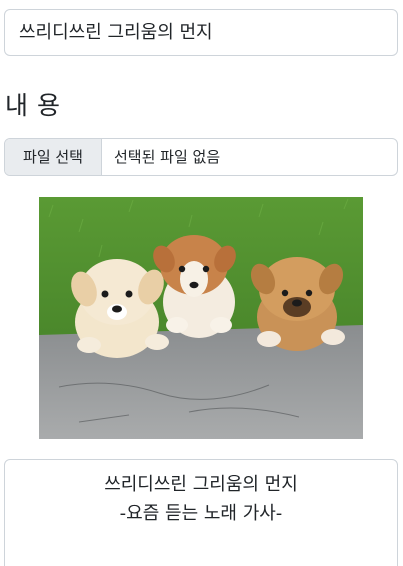 This screenshot has height=566, width=403. I want to click on file-input: 파일 선택 선택된 파일 없음, so click(201, 157).